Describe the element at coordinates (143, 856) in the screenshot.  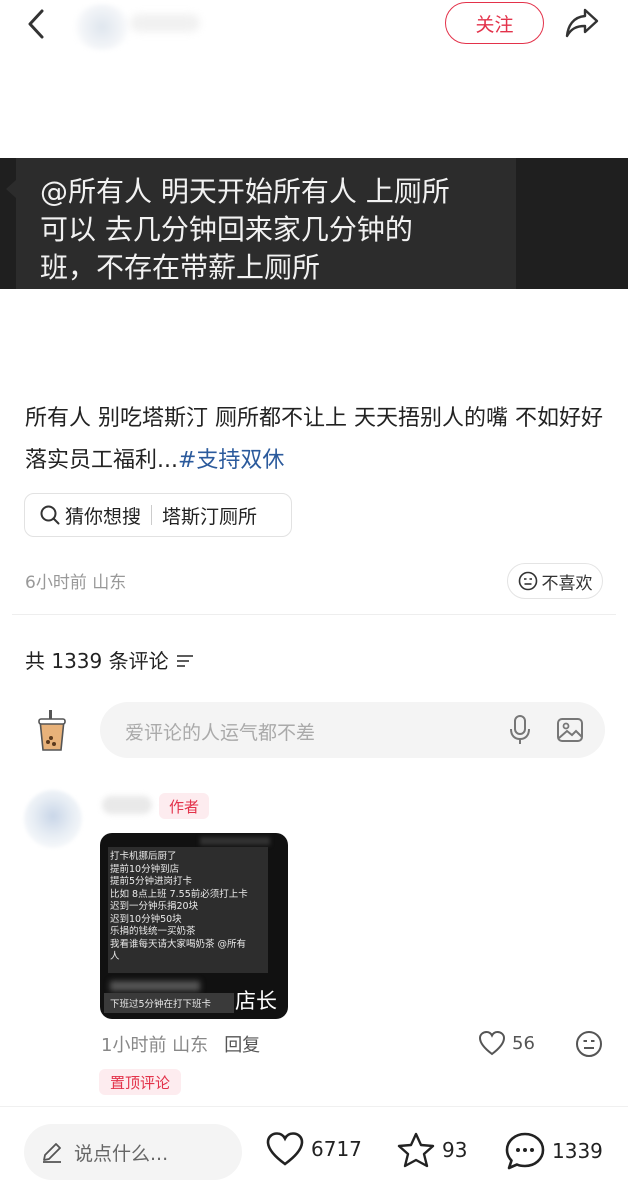
I see `image-line: 打卡机挪后厨了` at that location.